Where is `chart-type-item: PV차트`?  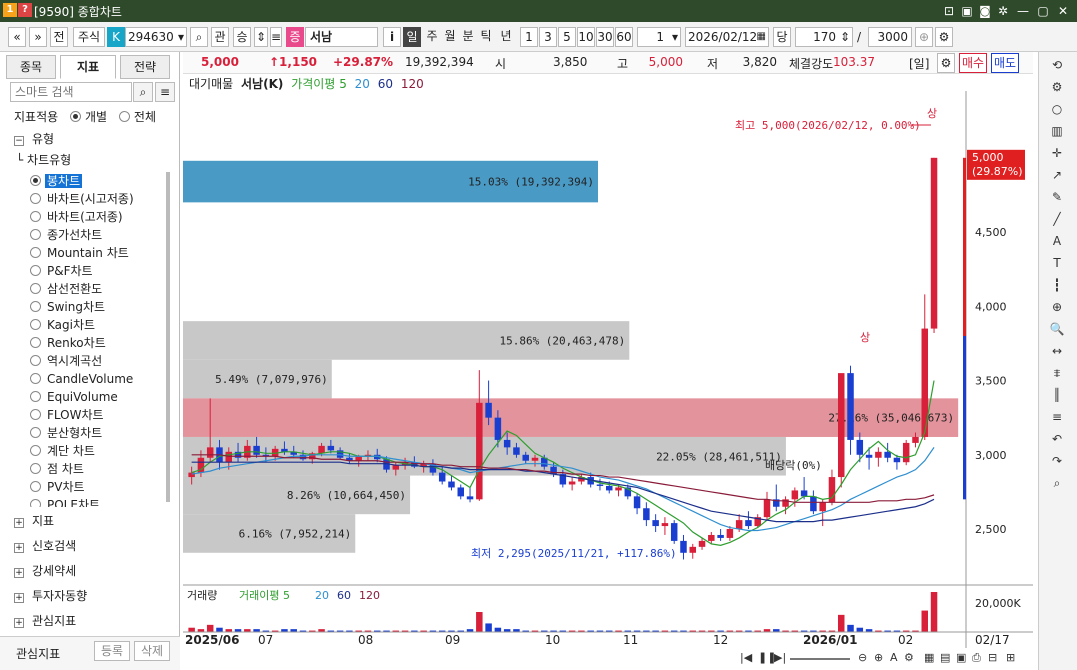 chart-type-item: PV차트 is located at coordinates (97, 487).